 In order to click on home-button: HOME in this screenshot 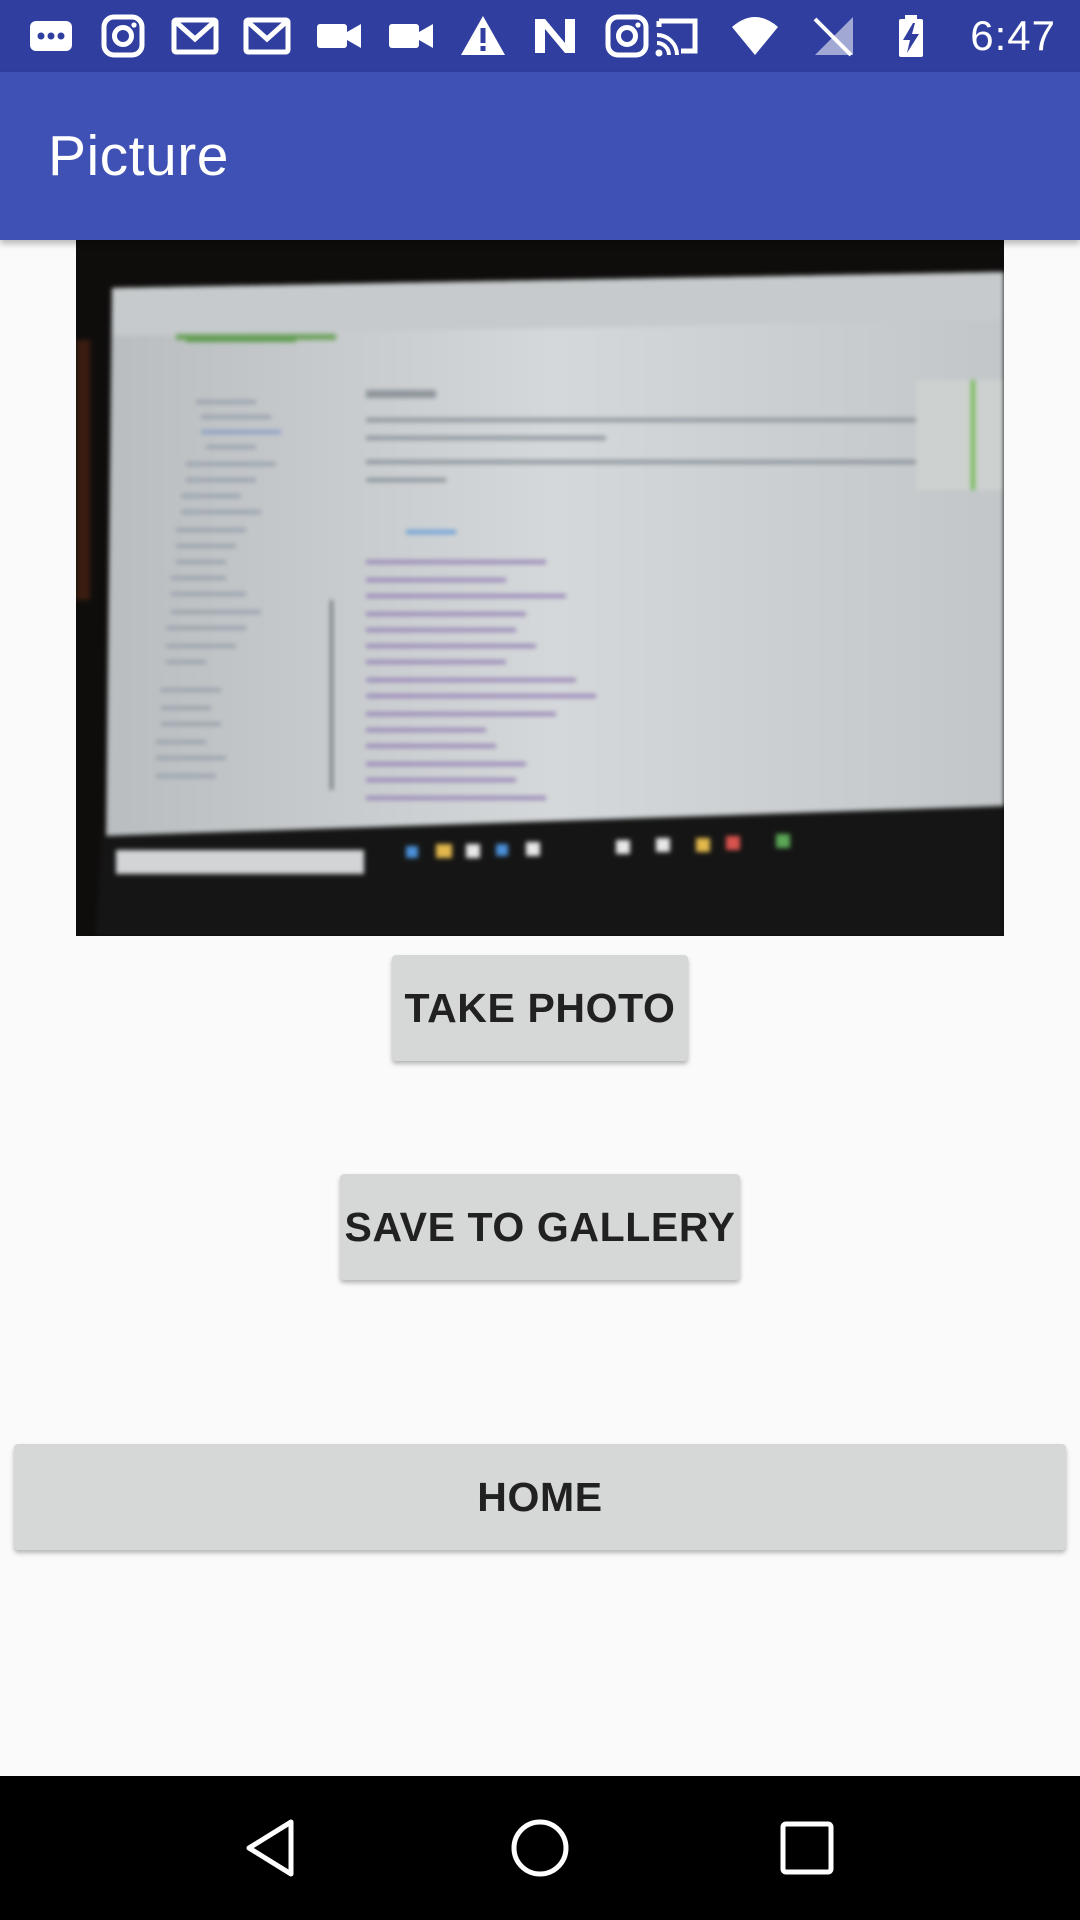, I will do `click(540, 1497)`.